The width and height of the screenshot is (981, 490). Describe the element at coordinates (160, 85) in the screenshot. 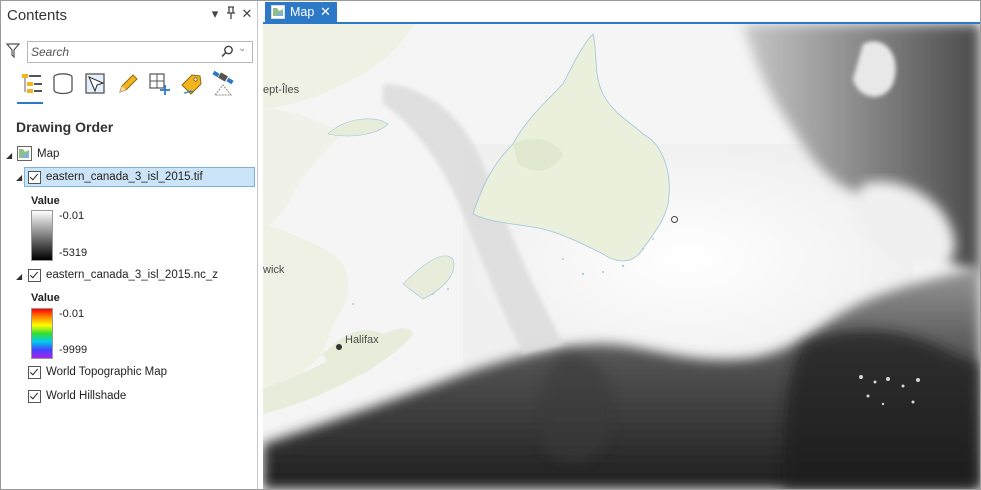

I see `list-by-snapping-icon` at that location.